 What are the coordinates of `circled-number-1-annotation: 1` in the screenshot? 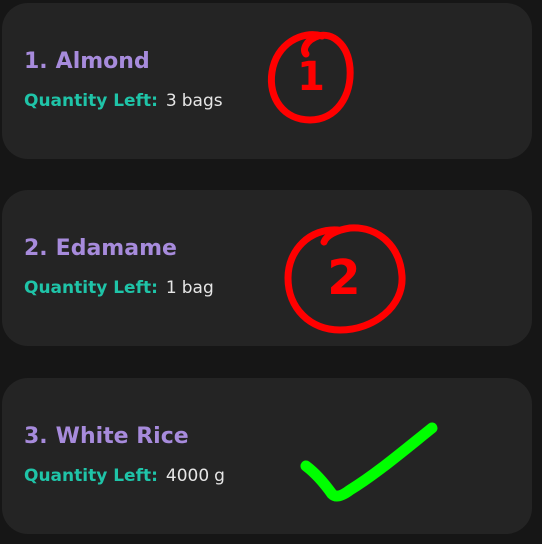 It's located at (310, 77).